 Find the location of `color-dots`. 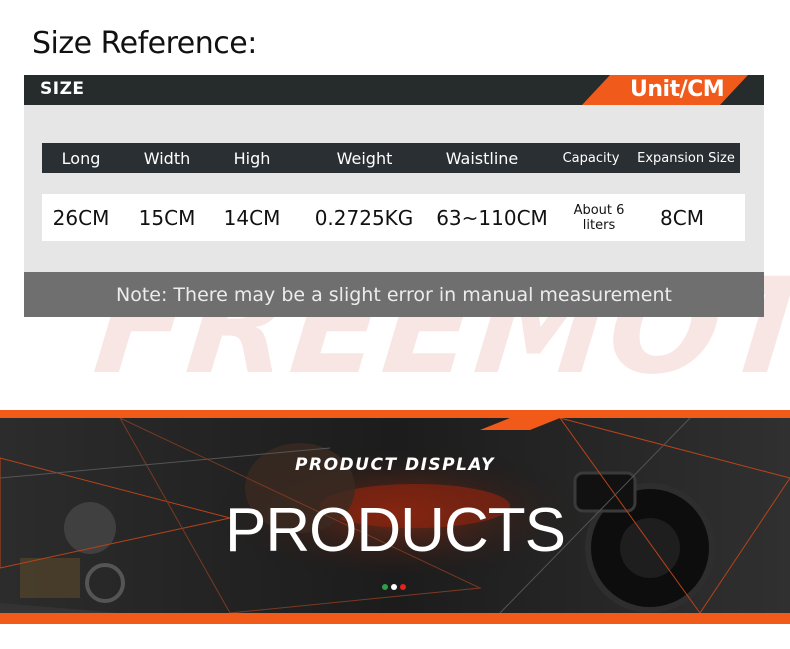

color-dots is located at coordinates (394, 587).